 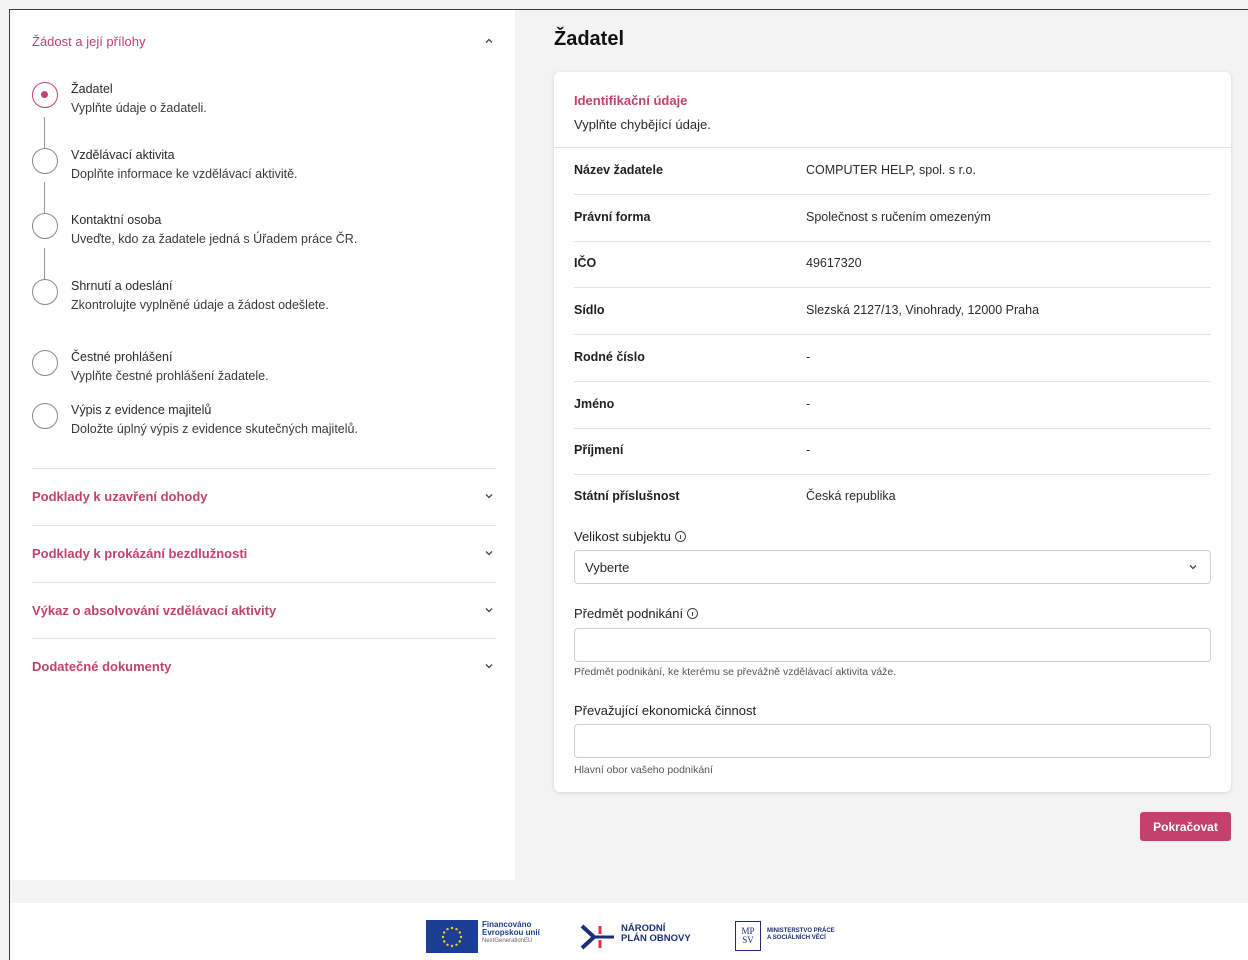 What do you see at coordinates (170, 376) in the screenshot?
I see `step-description: Vyplňte čestné prohlášení žadatele.` at bounding box center [170, 376].